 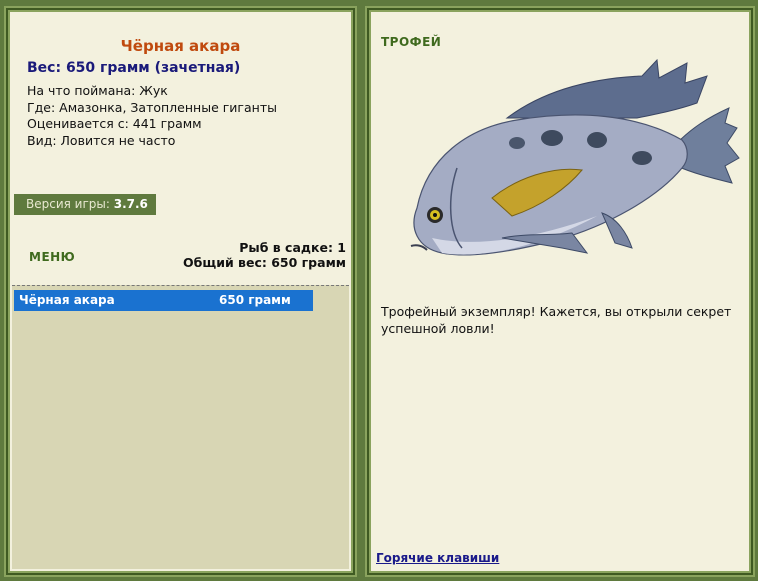 What do you see at coordinates (163, 300) in the screenshot?
I see `catch-list-item: Чёрная акара 650 грамм` at bounding box center [163, 300].